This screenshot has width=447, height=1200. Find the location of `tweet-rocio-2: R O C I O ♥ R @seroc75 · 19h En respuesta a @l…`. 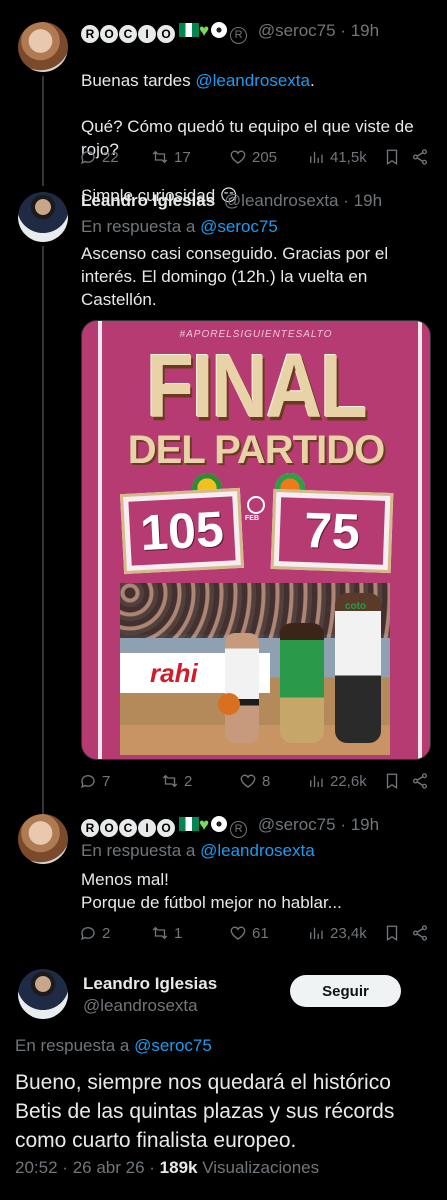

tweet-rocio-2: R O C I O ♥ R @seroc75 · 19h En respuesta a @l… is located at coordinates (223, 877).